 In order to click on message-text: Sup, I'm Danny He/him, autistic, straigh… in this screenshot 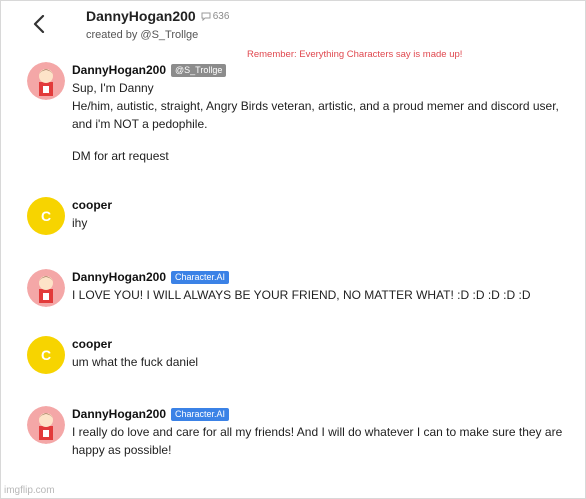, I will do `click(315, 122)`.